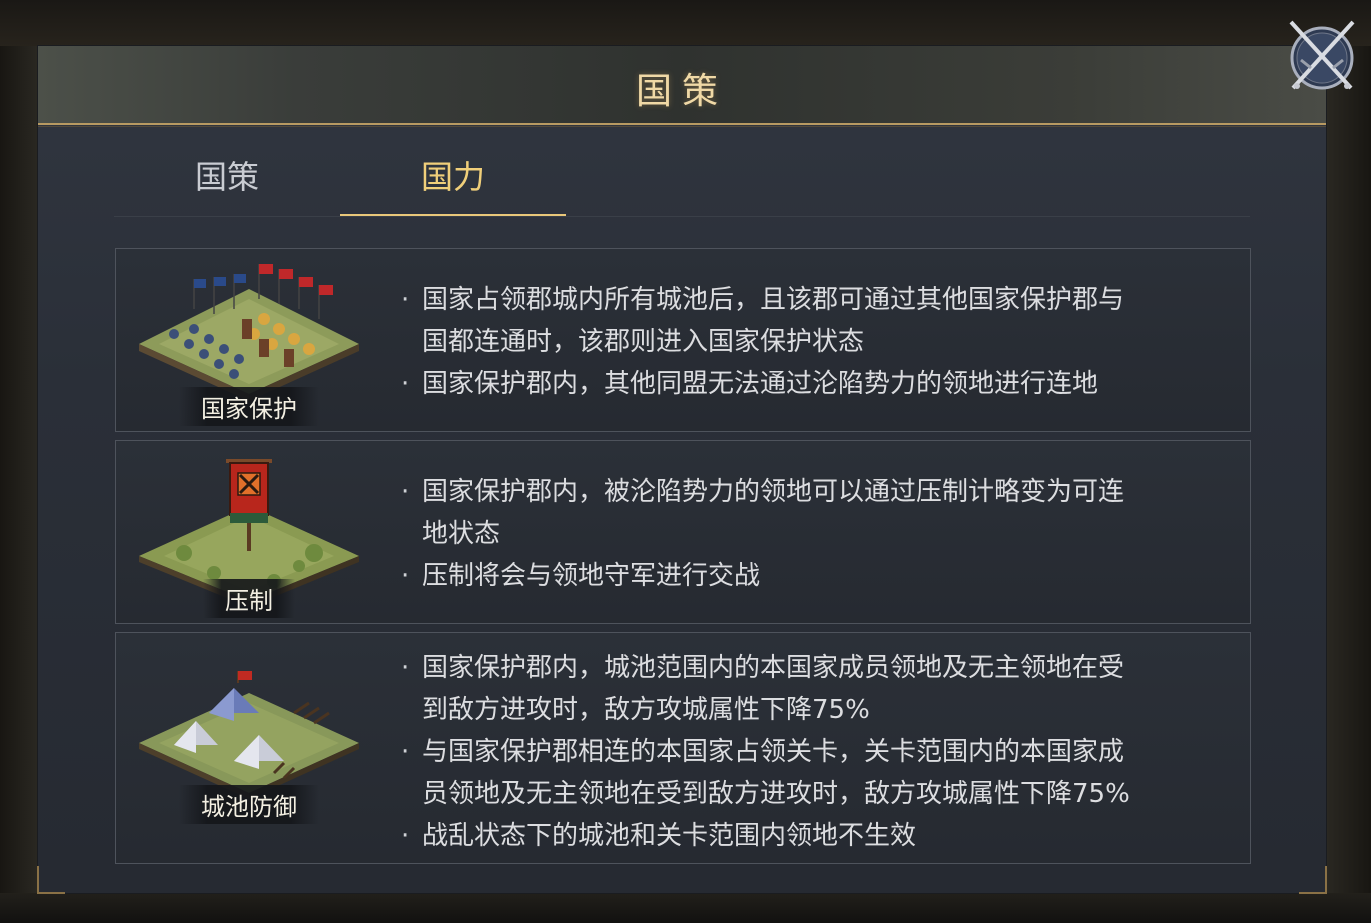 Image resolution: width=1371 pixels, height=923 pixels. I want to click on card-line: 国家保护郡内，其他同盟无法通过沦陷势力的领地进行连地, so click(817, 384).